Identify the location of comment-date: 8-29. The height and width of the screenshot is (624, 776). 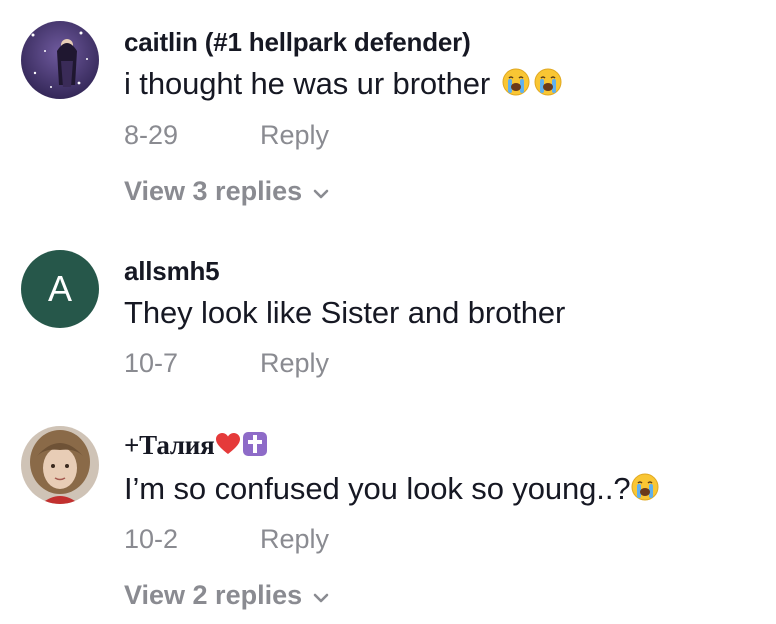
(151, 135).